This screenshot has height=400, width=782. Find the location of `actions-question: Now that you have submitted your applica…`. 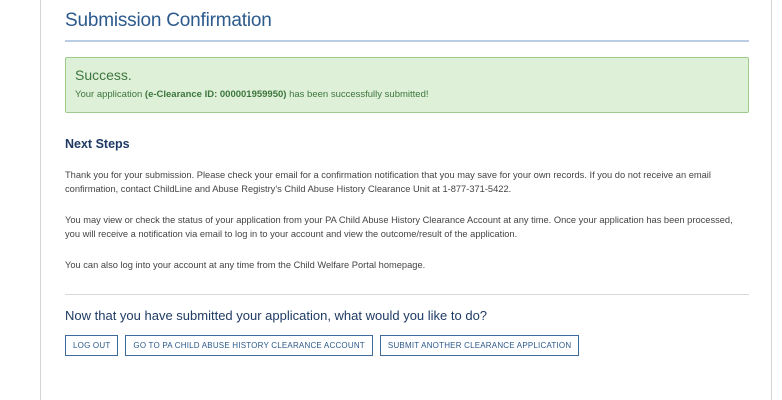

actions-question: Now that you have submitted your applica… is located at coordinates (276, 315).